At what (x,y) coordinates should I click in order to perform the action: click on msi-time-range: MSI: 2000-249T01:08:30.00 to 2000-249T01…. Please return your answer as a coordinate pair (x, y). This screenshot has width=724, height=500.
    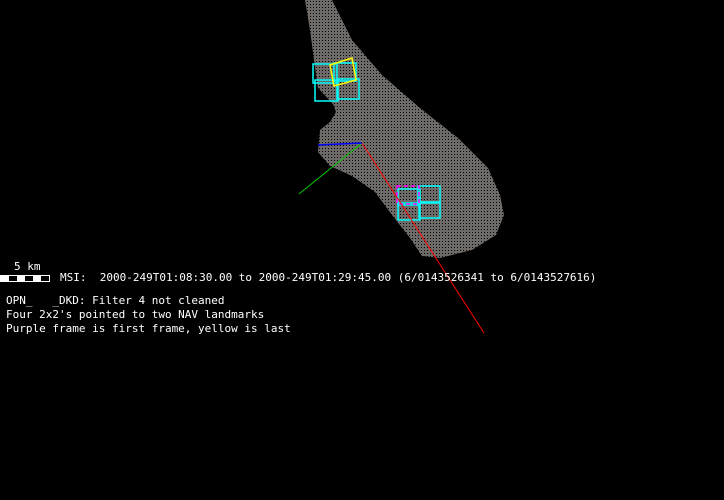
    Looking at the image, I should click on (328, 277).